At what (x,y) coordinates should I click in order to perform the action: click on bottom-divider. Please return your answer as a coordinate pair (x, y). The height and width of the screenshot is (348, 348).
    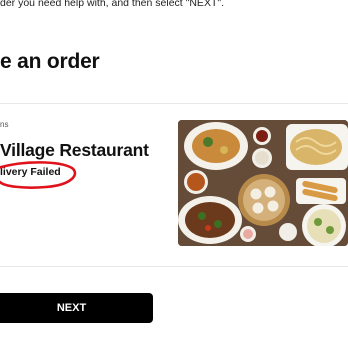
    Looking at the image, I should click on (174, 266).